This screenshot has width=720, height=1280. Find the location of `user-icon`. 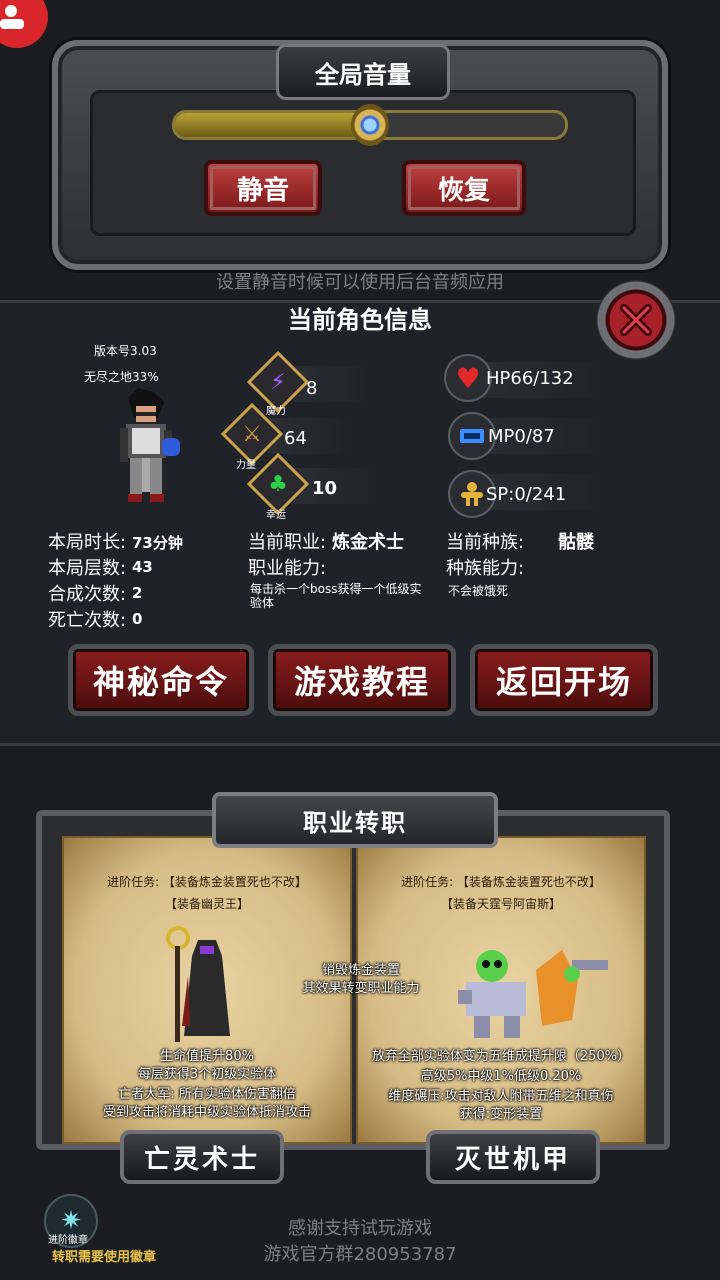

user-icon is located at coordinates (13, 17).